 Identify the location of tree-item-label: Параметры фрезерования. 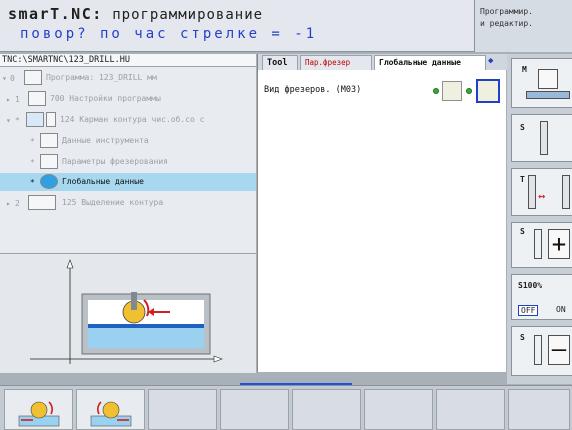
(115, 161).